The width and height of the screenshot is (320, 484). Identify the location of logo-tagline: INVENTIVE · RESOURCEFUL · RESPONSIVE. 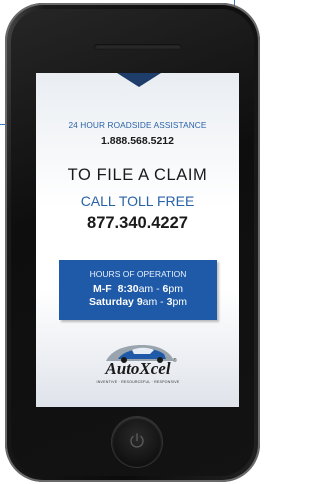
(138, 382).